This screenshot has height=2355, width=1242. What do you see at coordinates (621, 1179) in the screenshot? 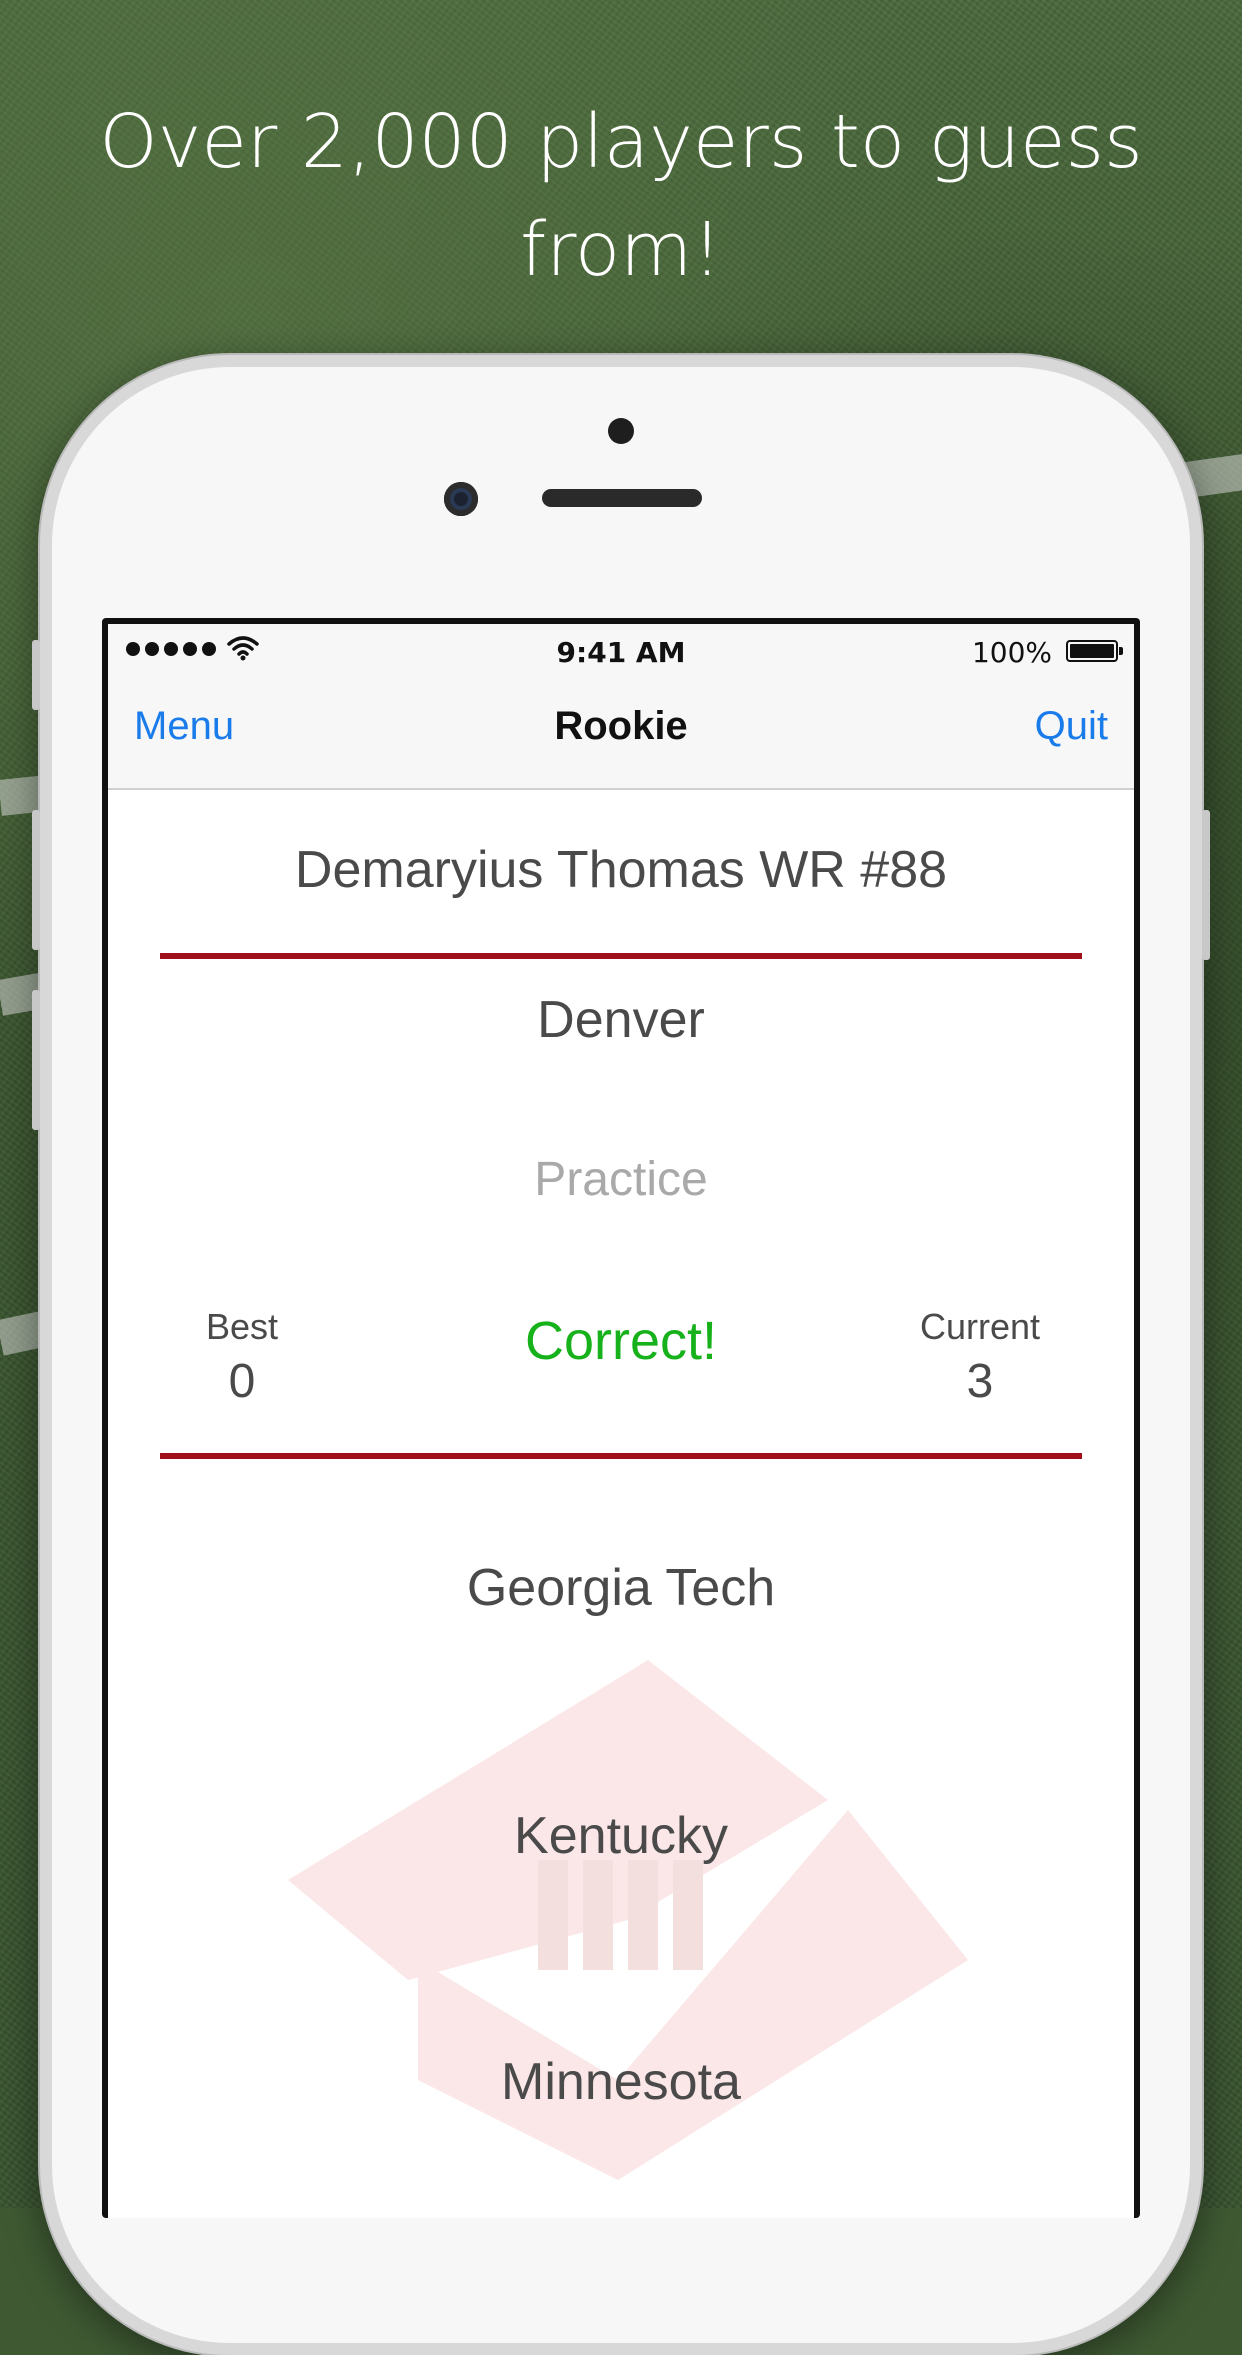
I see `mode-label: Practice` at bounding box center [621, 1179].